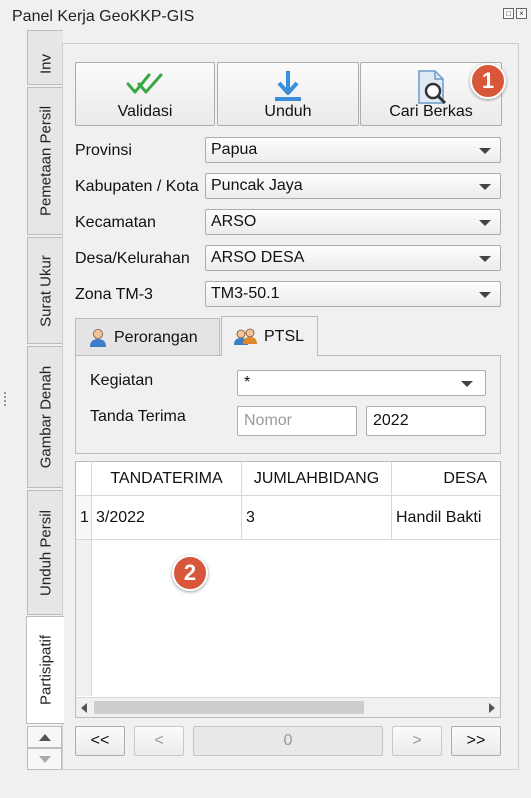 The image size is (531, 798). Describe the element at coordinates (361, 383) in the screenshot. I see `kegiatan-select: *` at that location.